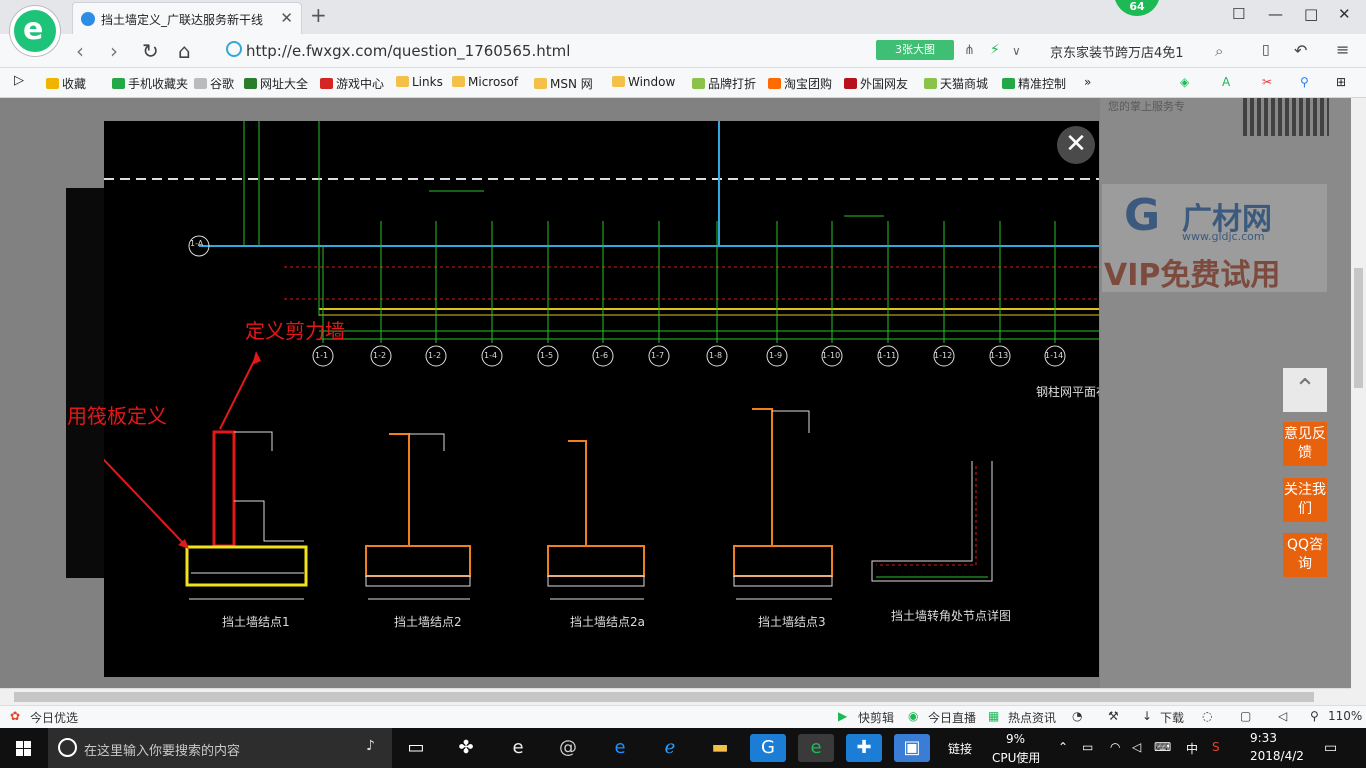 The width and height of the screenshot is (1366, 768). I want to click on task-view-icon: ▭, so click(416, 748).